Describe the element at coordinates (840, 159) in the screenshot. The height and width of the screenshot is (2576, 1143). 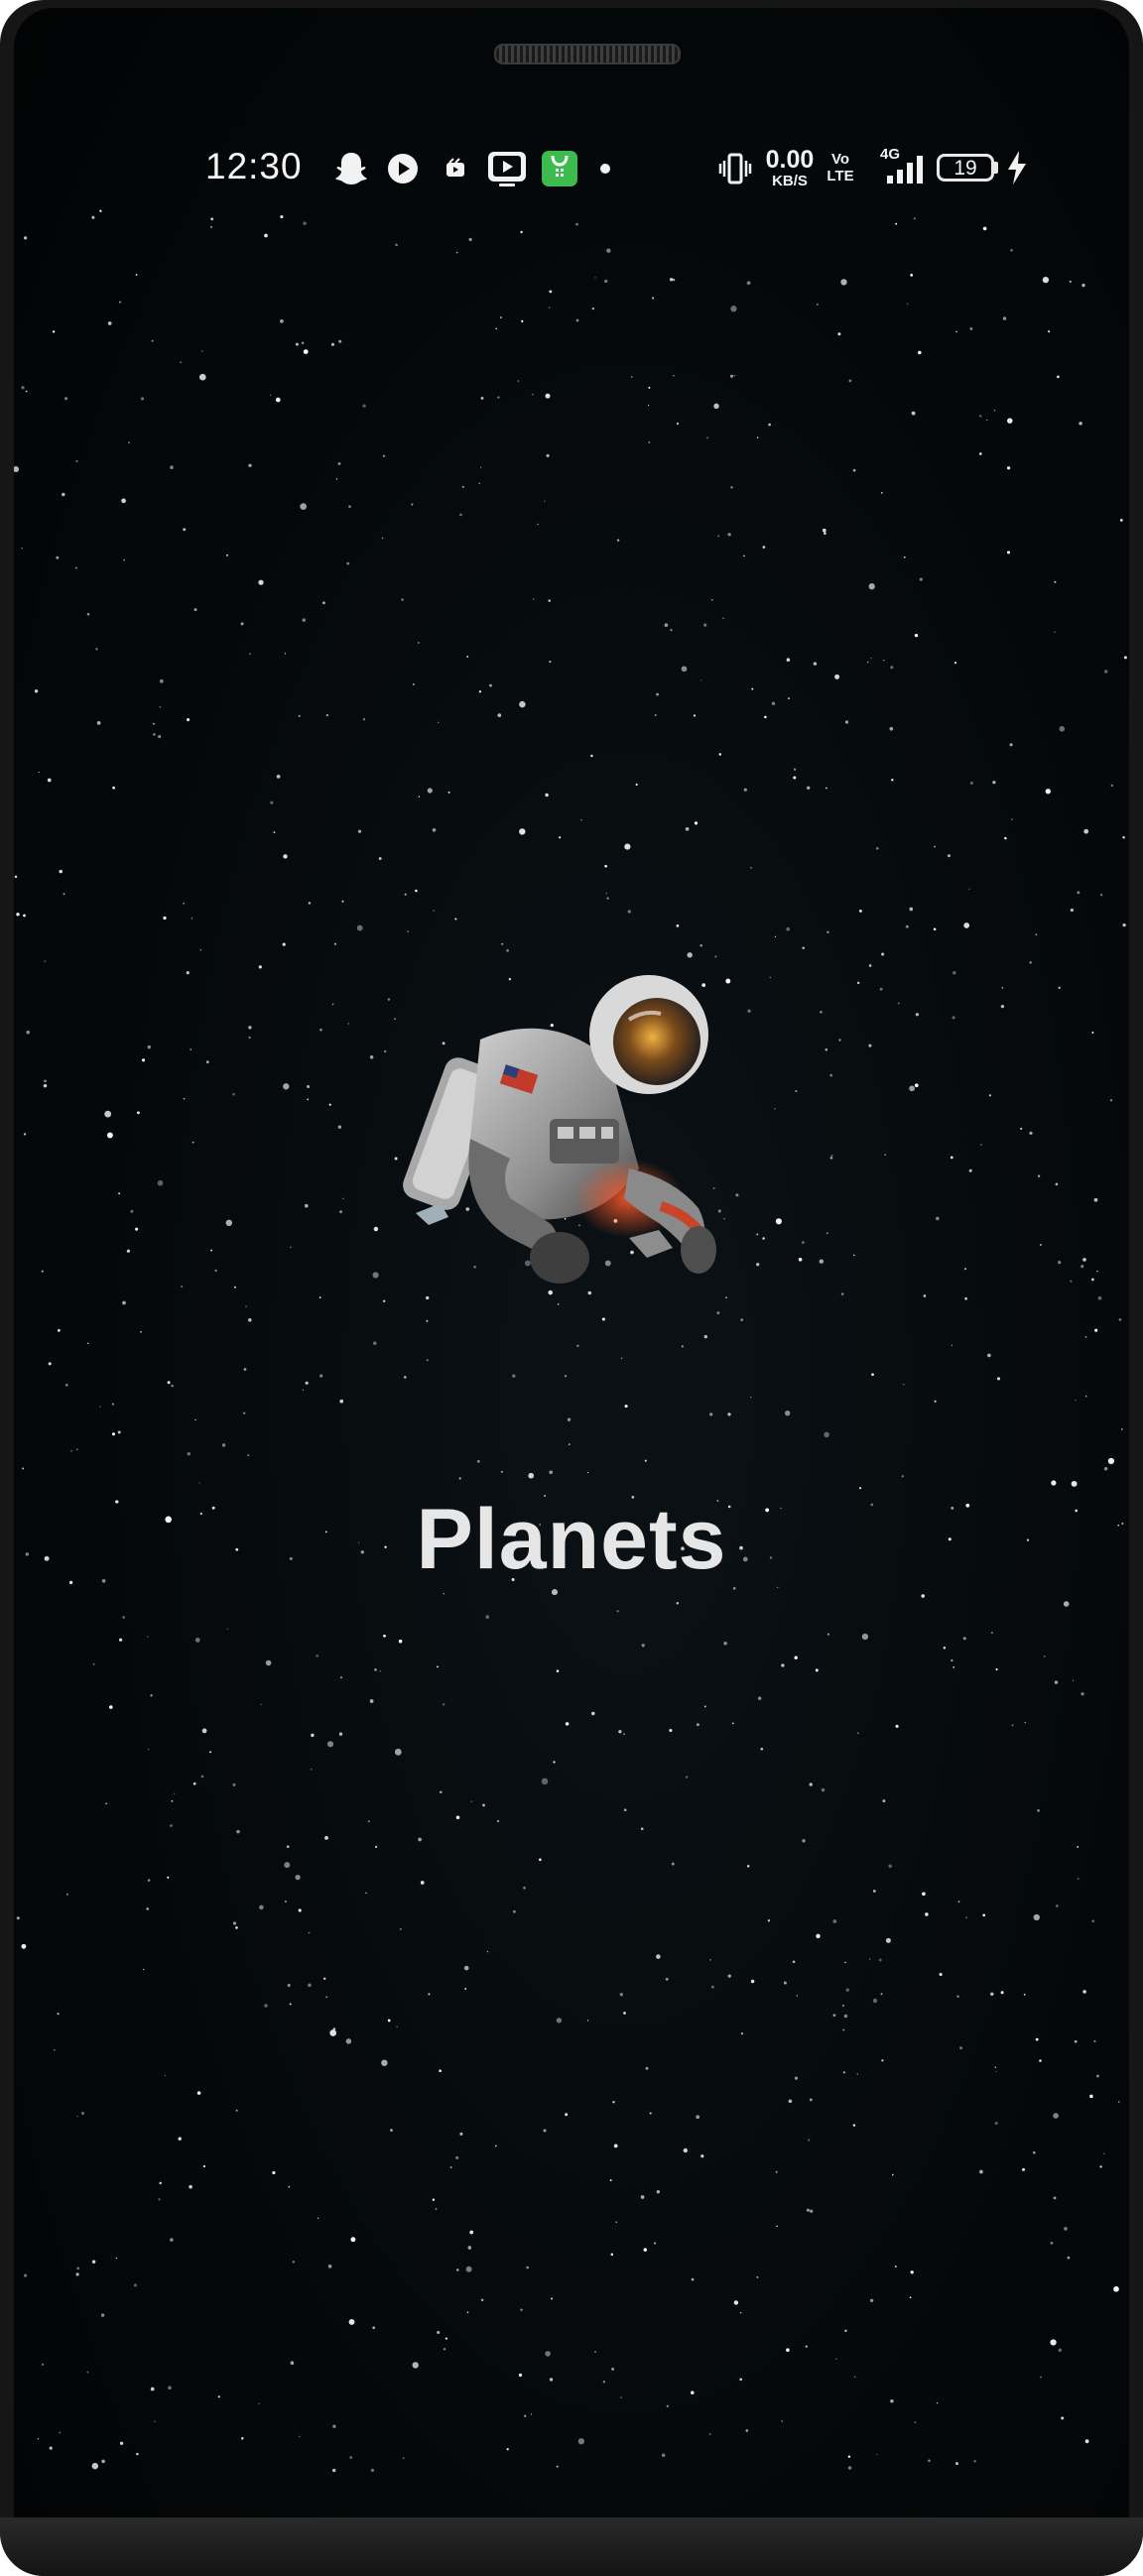
I see `volte-top-label: Vo` at that location.